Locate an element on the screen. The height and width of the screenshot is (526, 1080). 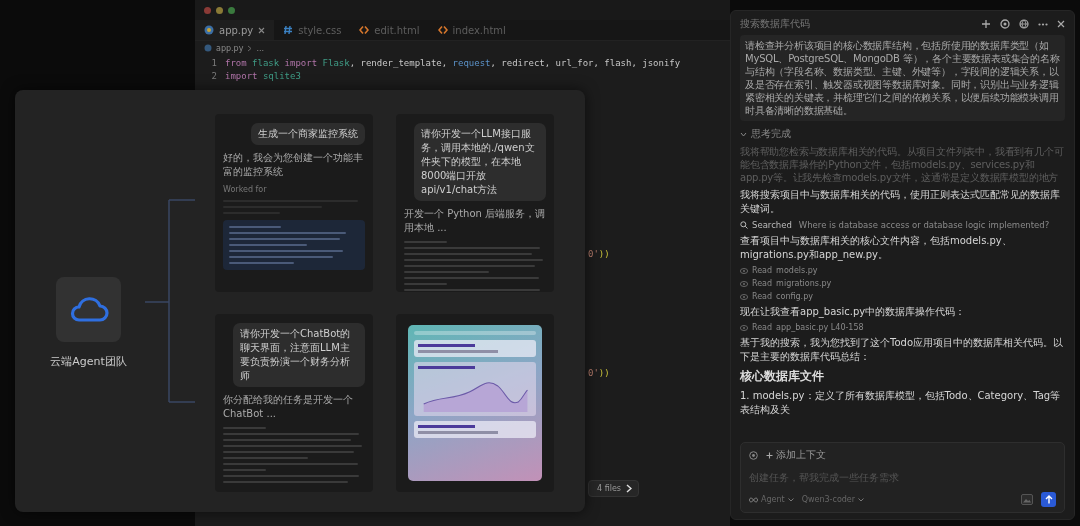
file-tab: edit.html is located at coordinates (389, 30).